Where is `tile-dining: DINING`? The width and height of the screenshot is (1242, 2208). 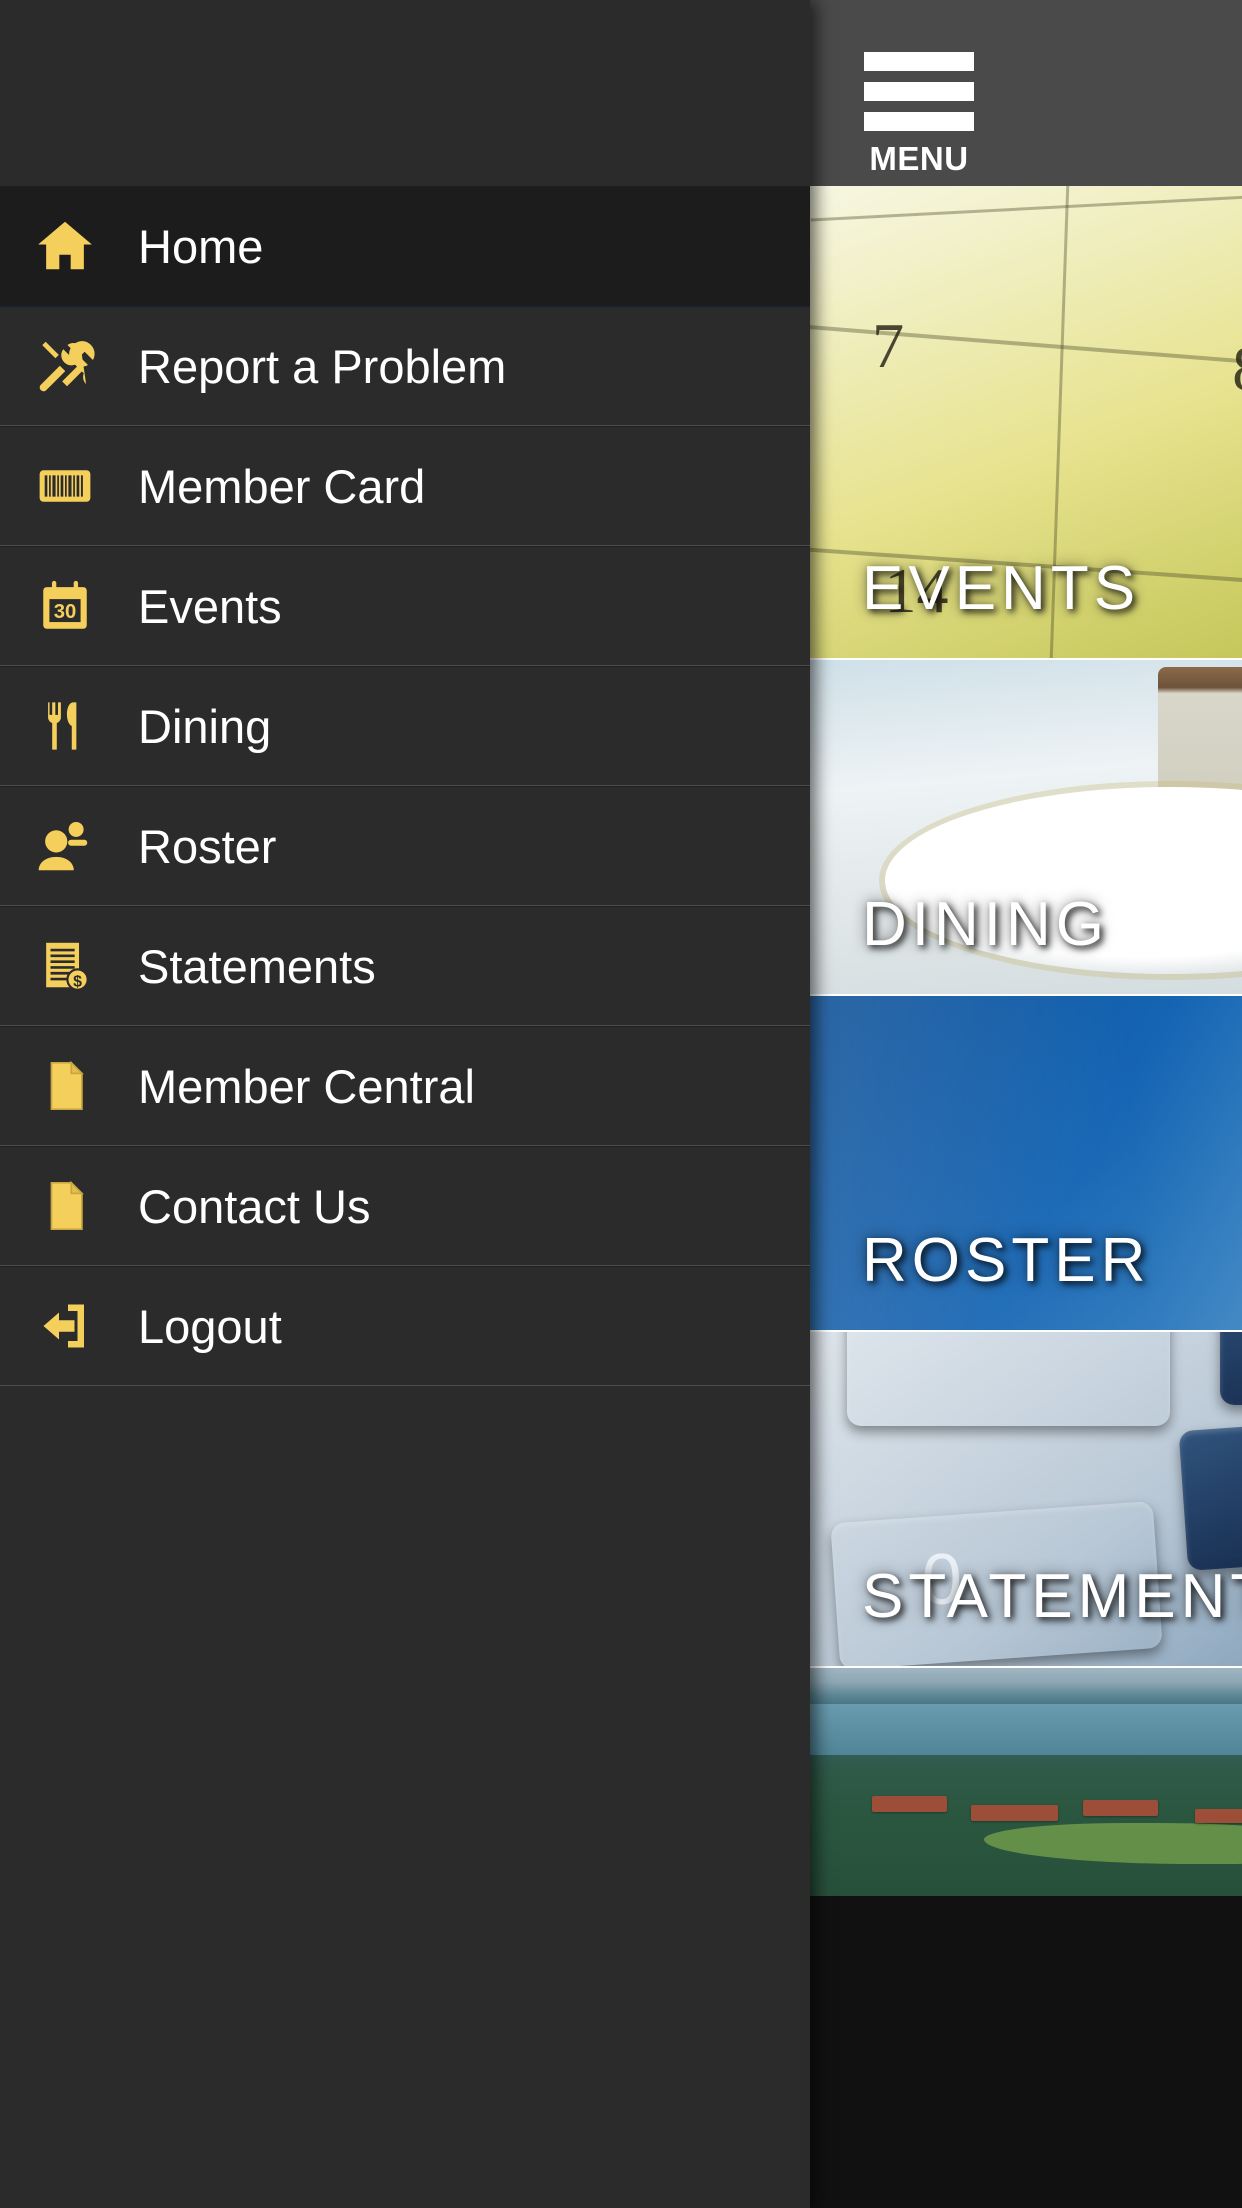 tile-dining: DINING is located at coordinates (1026, 828).